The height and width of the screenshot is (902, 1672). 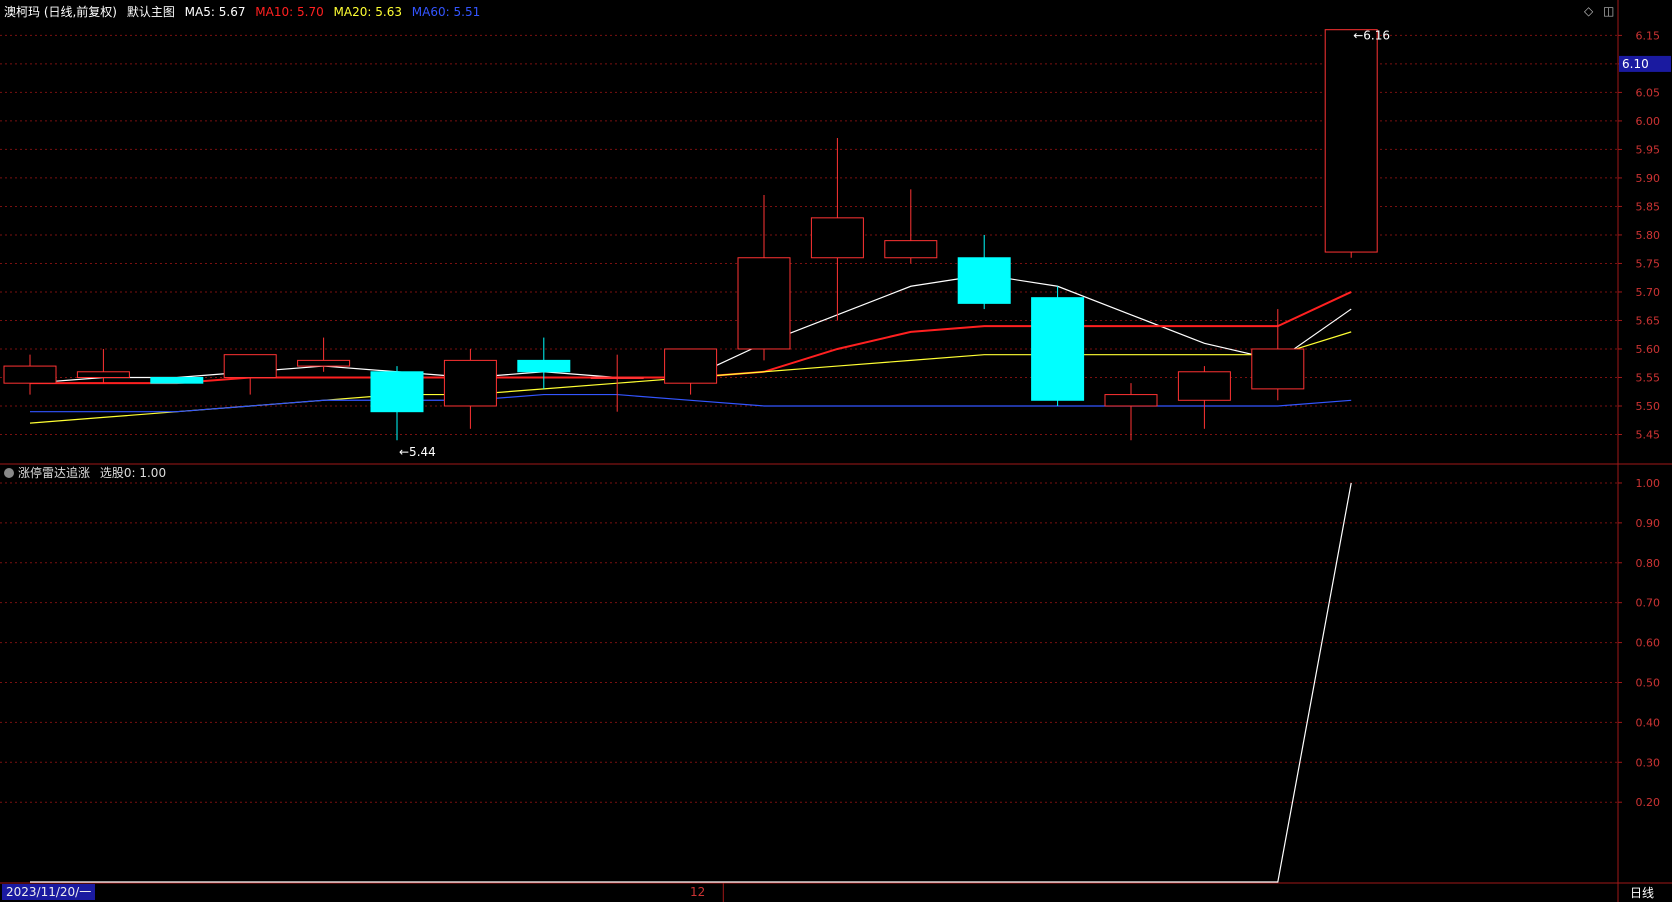 What do you see at coordinates (1648, 377) in the screenshot?
I see `main-y-tick-label: 5.55` at bounding box center [1648, 377].